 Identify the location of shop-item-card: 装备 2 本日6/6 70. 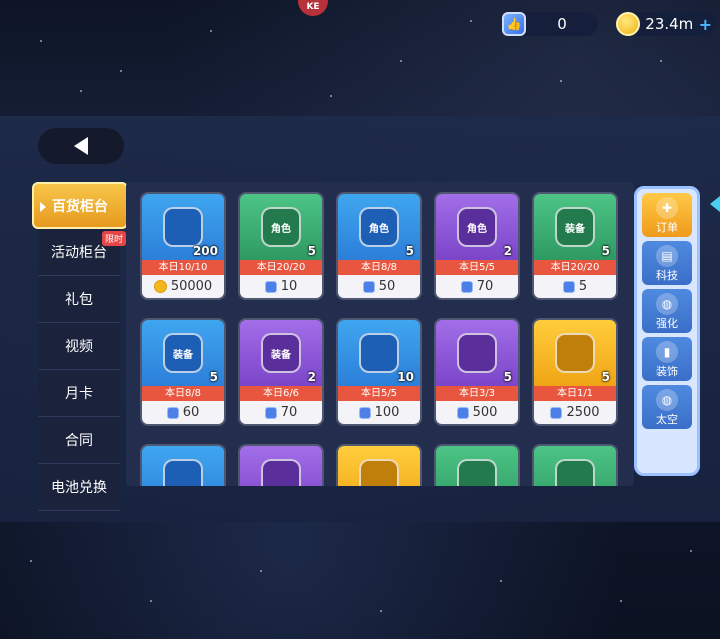
(281, 372).